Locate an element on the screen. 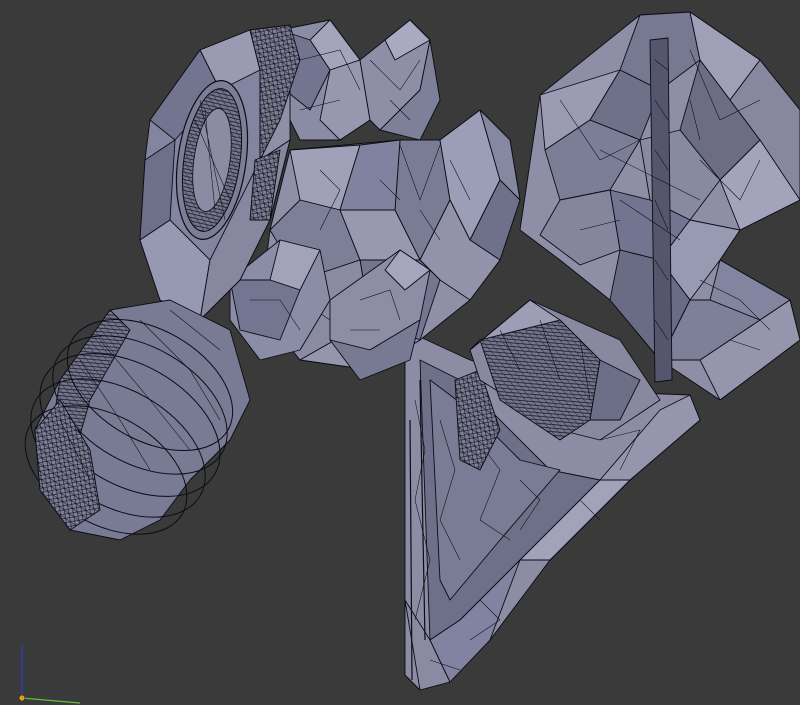 This screenshot has width=800, height=705. mesh-threaded-cylinder is located at coordinates (137, 420).